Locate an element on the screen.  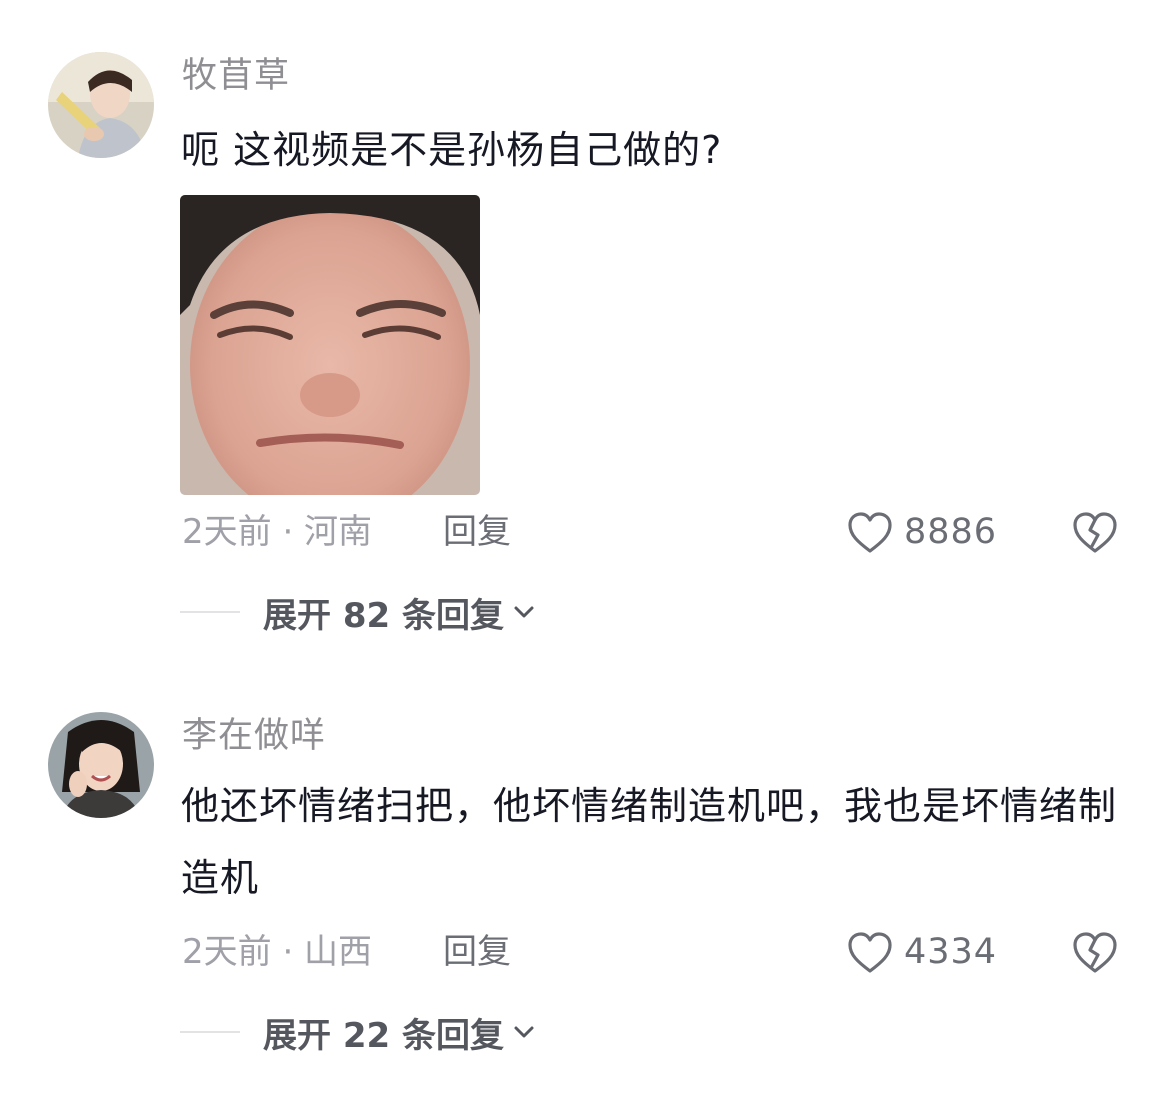
expand-replies-label: 展开 22 条回复 is located at coordinates (383, 1035).